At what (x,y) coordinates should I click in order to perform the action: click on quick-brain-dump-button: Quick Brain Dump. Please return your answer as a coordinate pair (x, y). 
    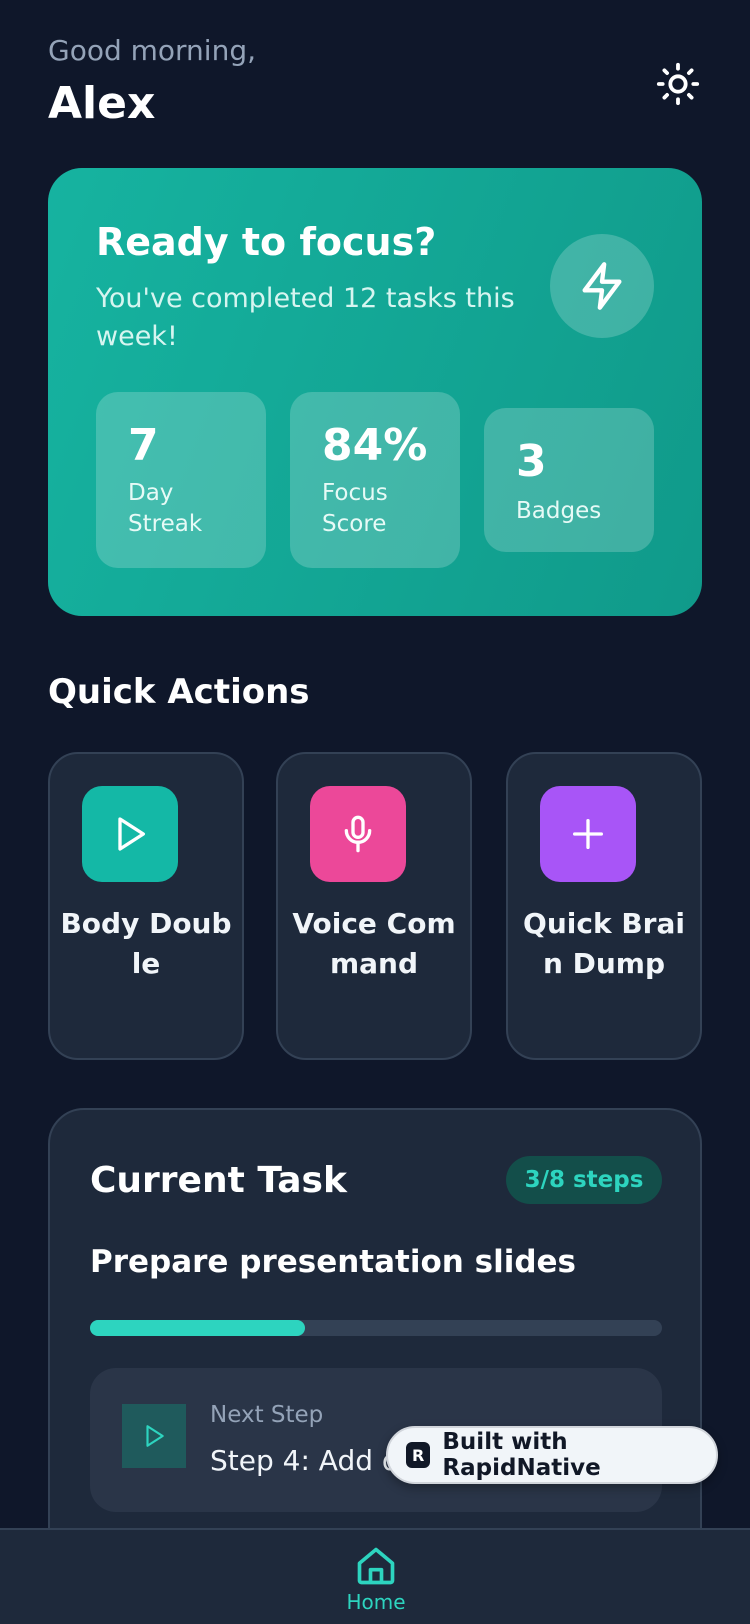
    Looking at the image, I should click on (604, 906).